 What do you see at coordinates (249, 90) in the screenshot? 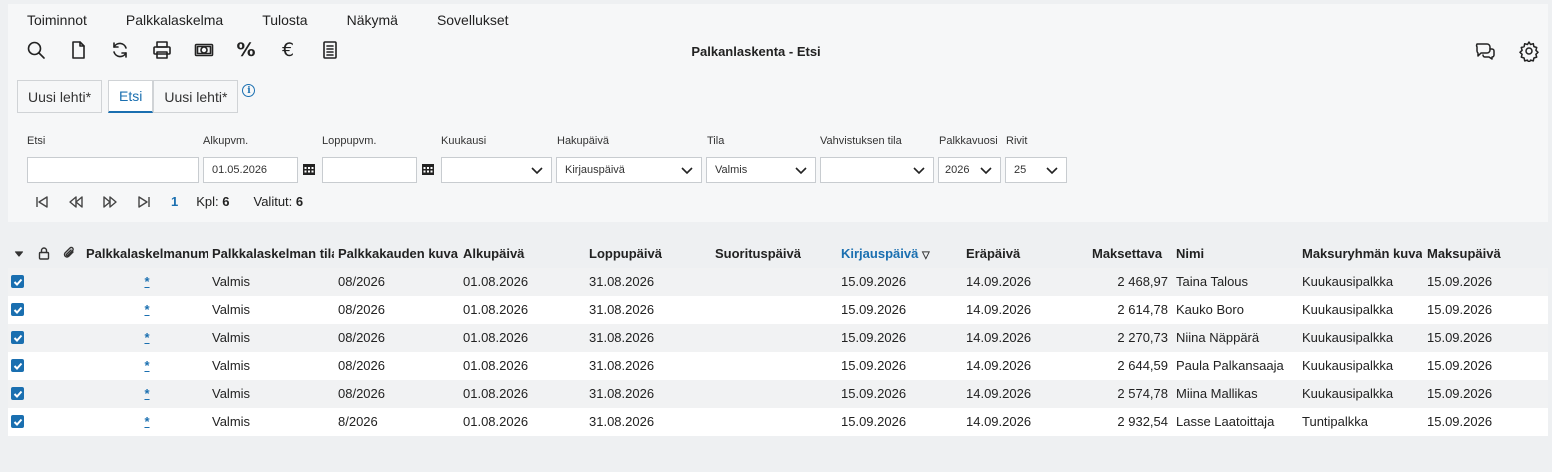
I see `info-icon: i` at bounding box center [249, 90].